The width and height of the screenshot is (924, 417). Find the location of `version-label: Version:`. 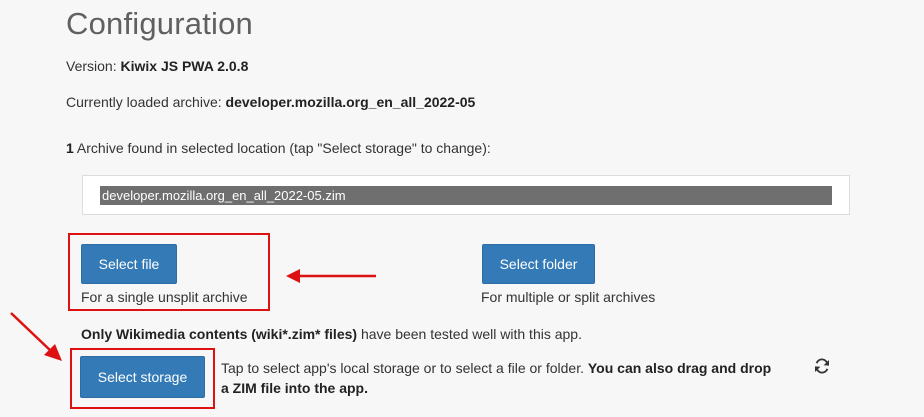

version-label: Version: is located at coordinates (91, 66).